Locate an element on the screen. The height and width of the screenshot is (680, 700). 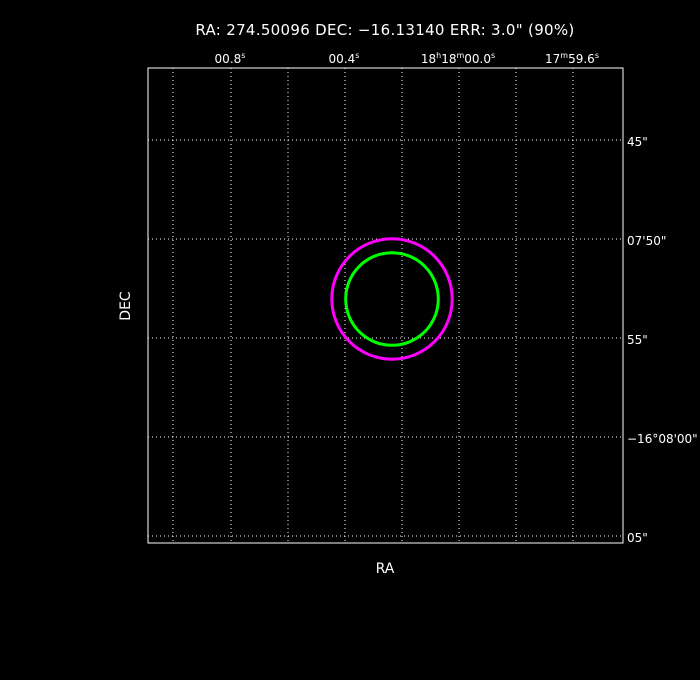
outer-circle is located at coordinates (392, 299).